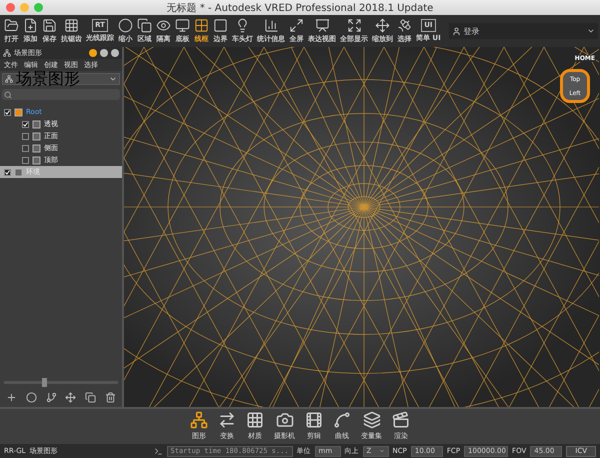 The image size is (600, 458). I want to click on folder-icon, so click(11, 25).